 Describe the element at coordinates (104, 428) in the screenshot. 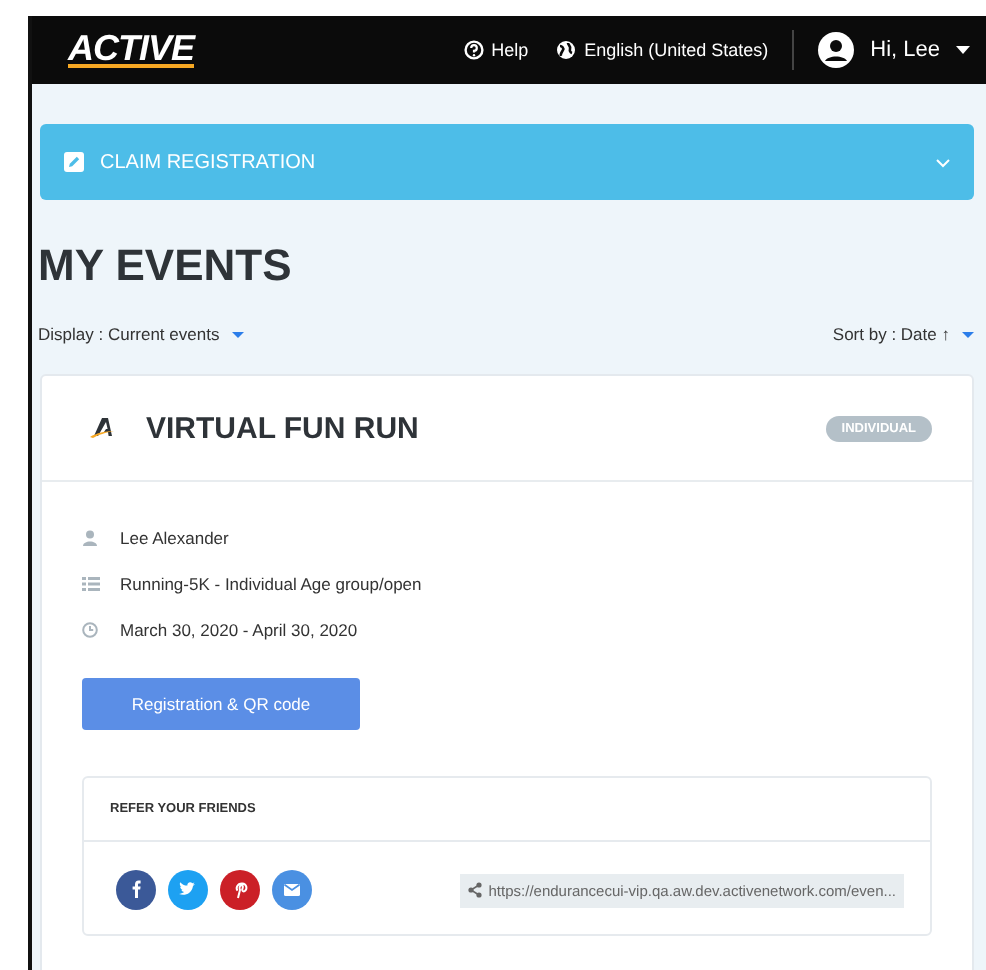

I see `active-logo-icon` at that location.